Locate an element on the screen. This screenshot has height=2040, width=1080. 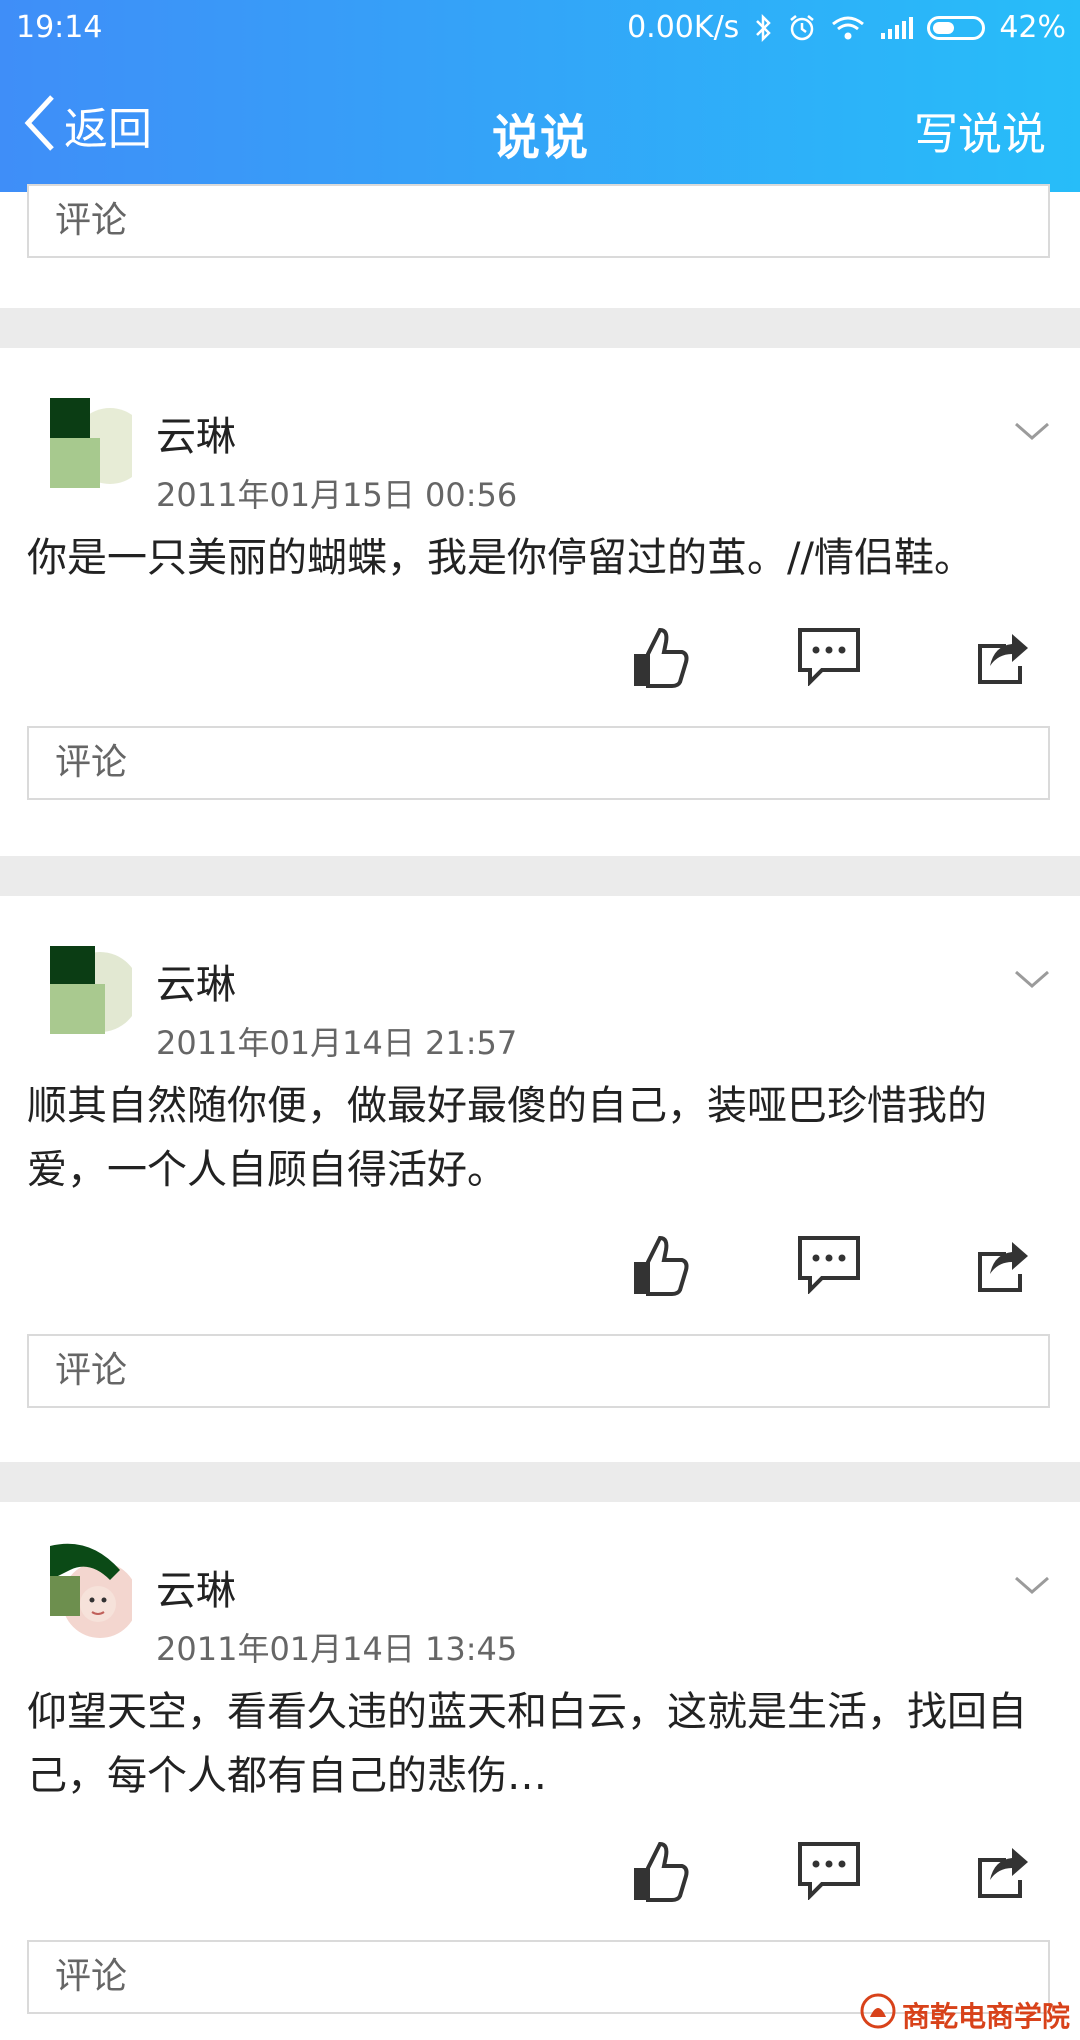
app-header: 19:14 0.00K/s 42% 返回 说说 写说说 is located at coordinates (540, 96).